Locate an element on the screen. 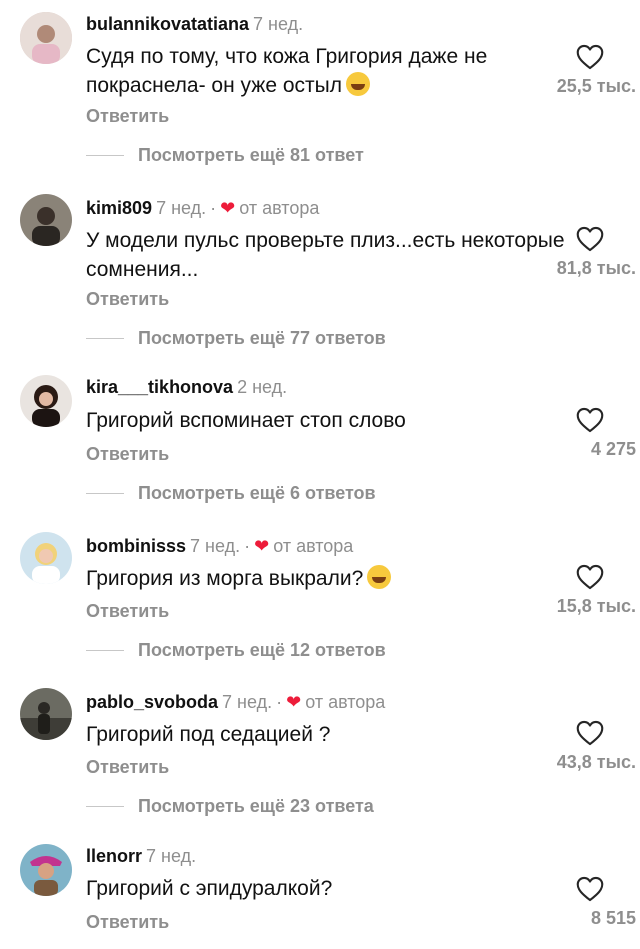 The width and height of the screenshot is (640, 949). comment-text: Григорий под седацией ? is located at coordinates (208, 734).